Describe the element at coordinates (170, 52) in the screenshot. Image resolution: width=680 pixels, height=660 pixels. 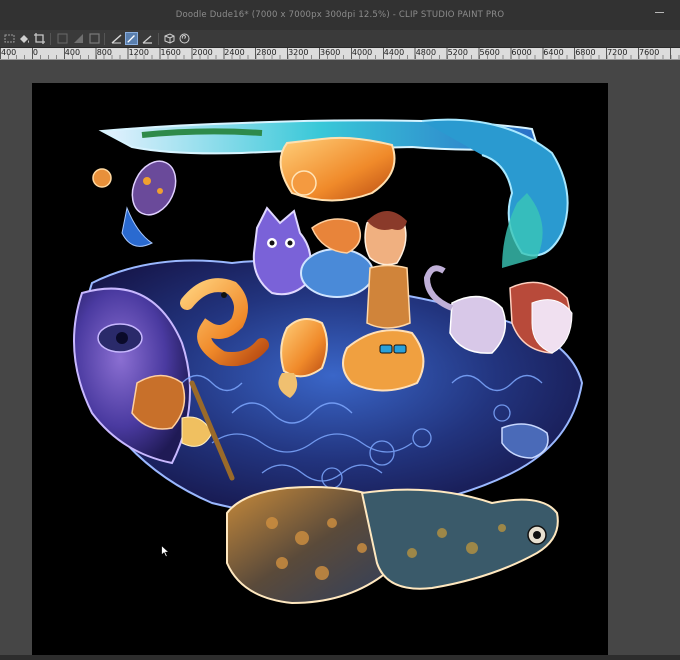
I see `ruler-label: 1600` at that location.